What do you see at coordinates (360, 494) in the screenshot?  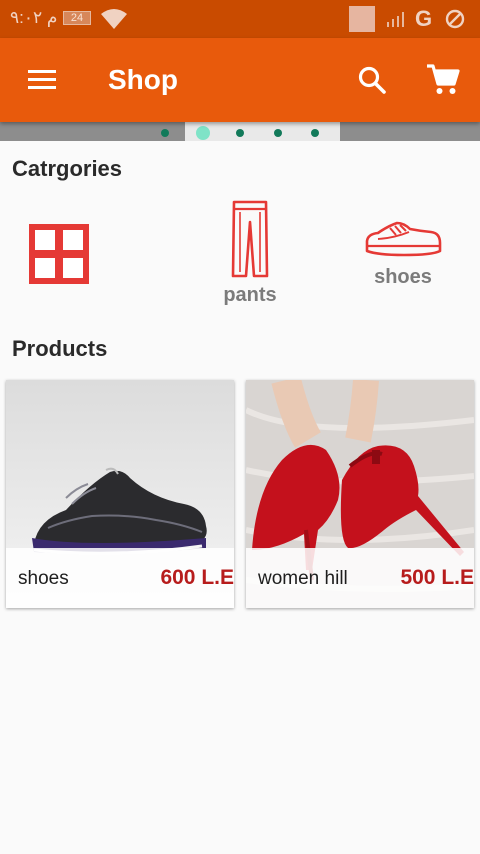 I see `product-card-women-hill: women hill 500 L.E` at bounding box center [360, 494].